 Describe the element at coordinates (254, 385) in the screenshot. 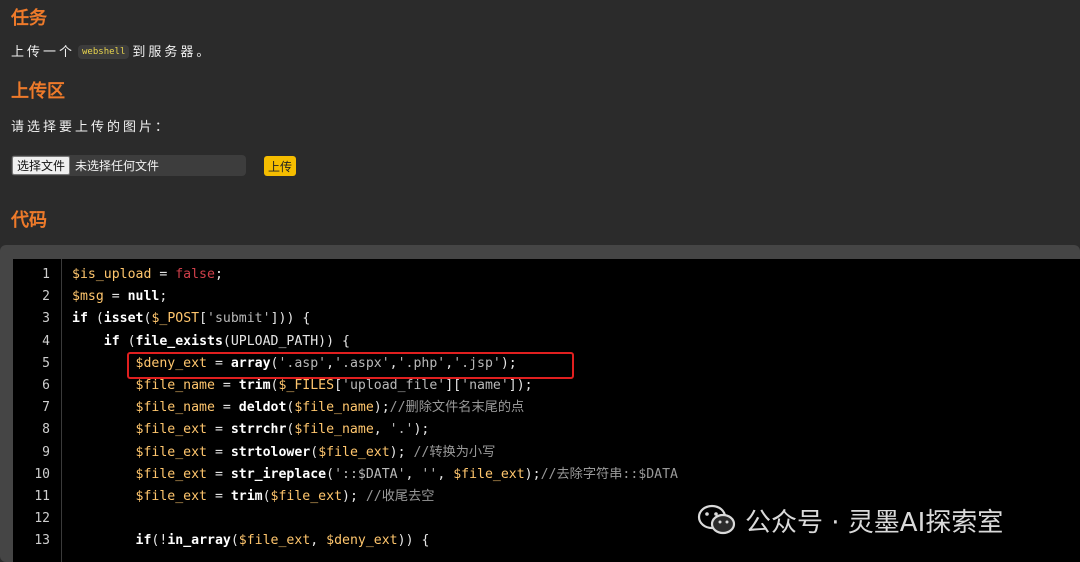

I see `code-token: trim` at that location.